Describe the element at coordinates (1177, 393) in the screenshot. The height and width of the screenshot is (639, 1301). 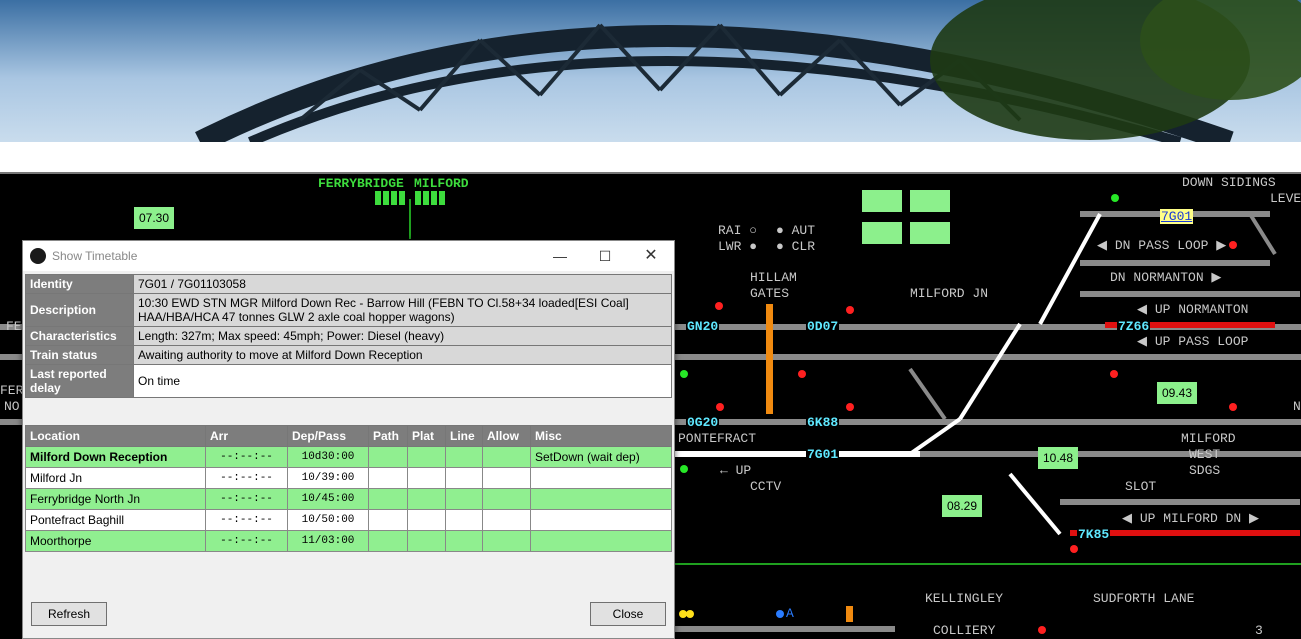
I see `clock-box: 09.43` at that location.